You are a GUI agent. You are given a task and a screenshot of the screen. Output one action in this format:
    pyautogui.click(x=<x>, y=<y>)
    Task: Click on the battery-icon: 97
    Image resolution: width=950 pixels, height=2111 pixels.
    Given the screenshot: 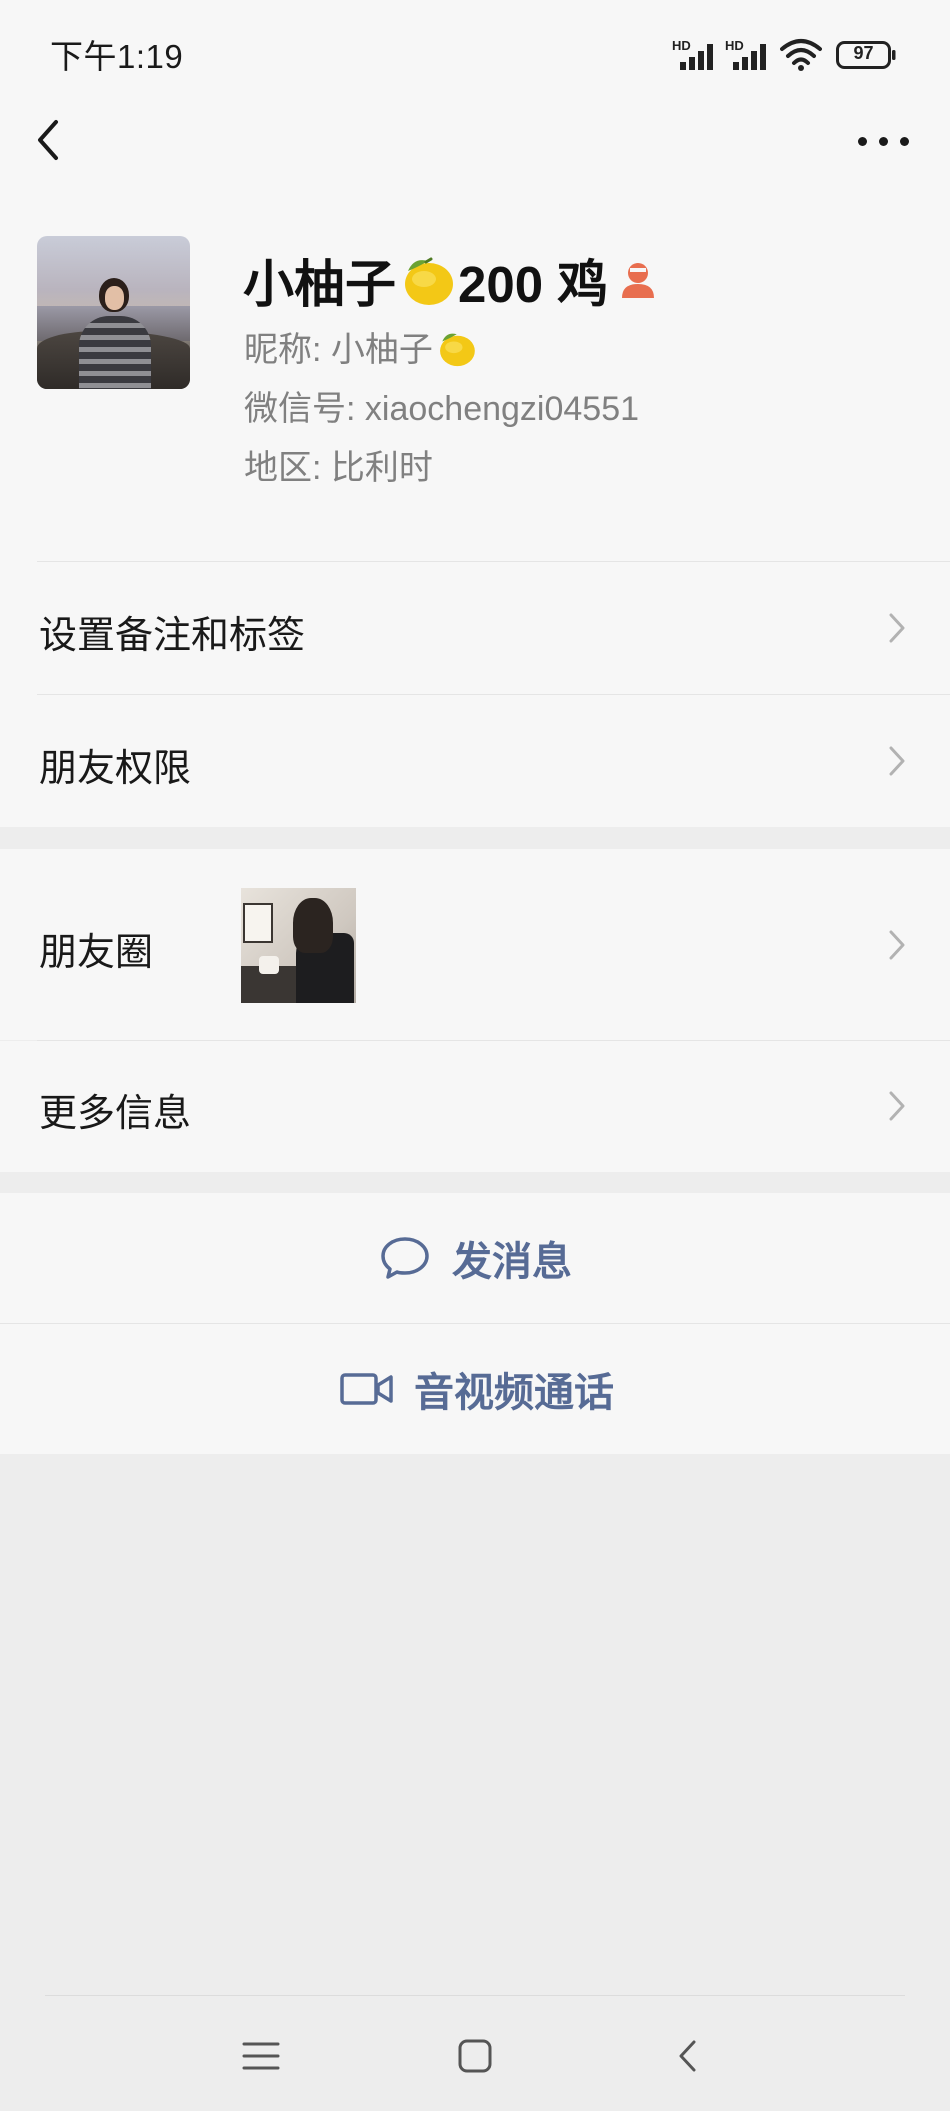 What is the action you would take?
    pyautogui.click(x=866, y=55)
    